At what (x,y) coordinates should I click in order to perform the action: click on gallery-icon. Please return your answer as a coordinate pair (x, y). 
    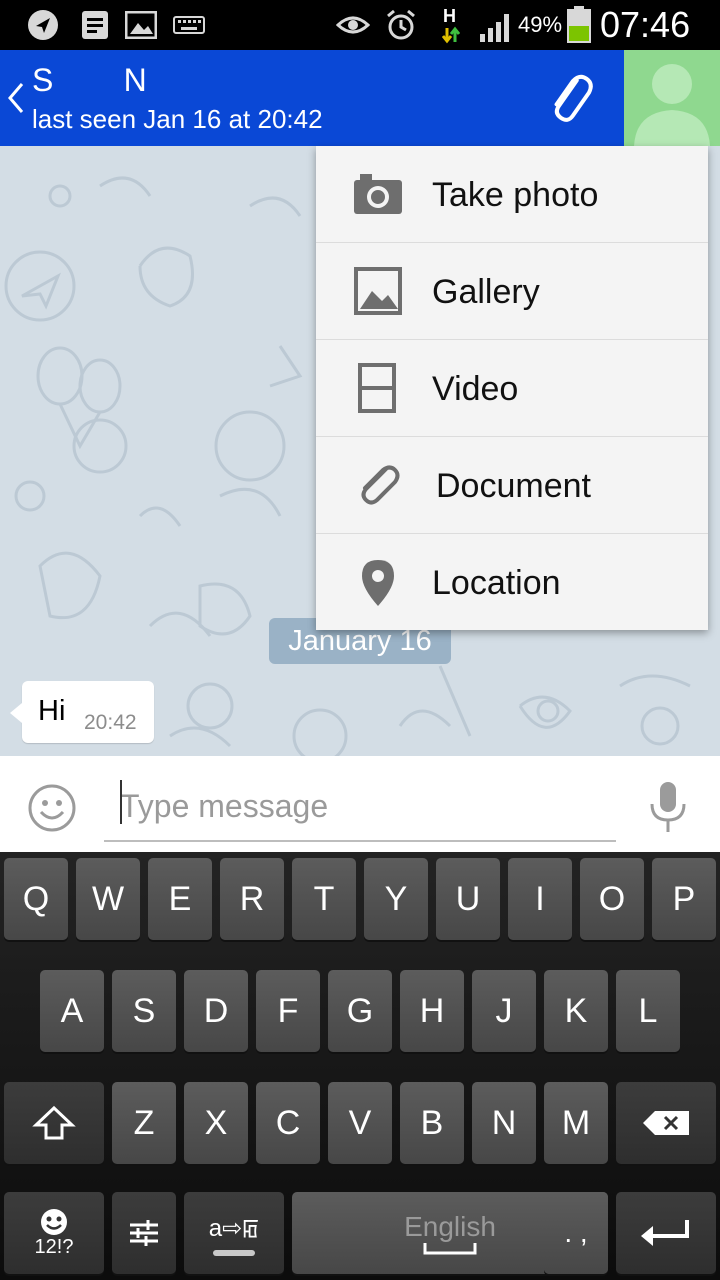
    Looking at the image, I should click on (378, 291).